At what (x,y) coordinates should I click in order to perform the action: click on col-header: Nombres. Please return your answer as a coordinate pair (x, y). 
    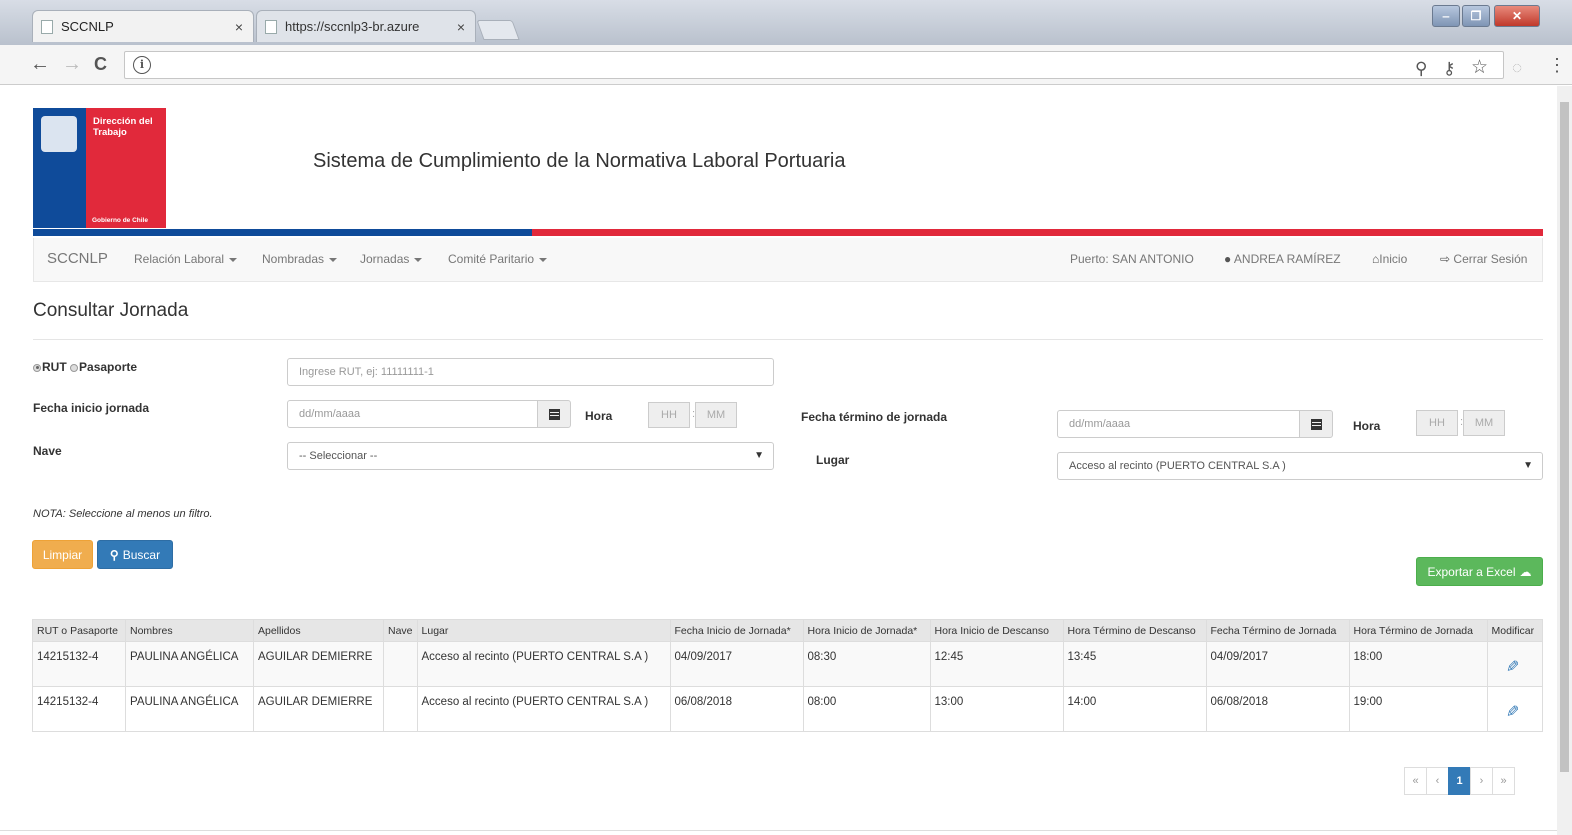
    Looking at the image, I should click on (189, 630).